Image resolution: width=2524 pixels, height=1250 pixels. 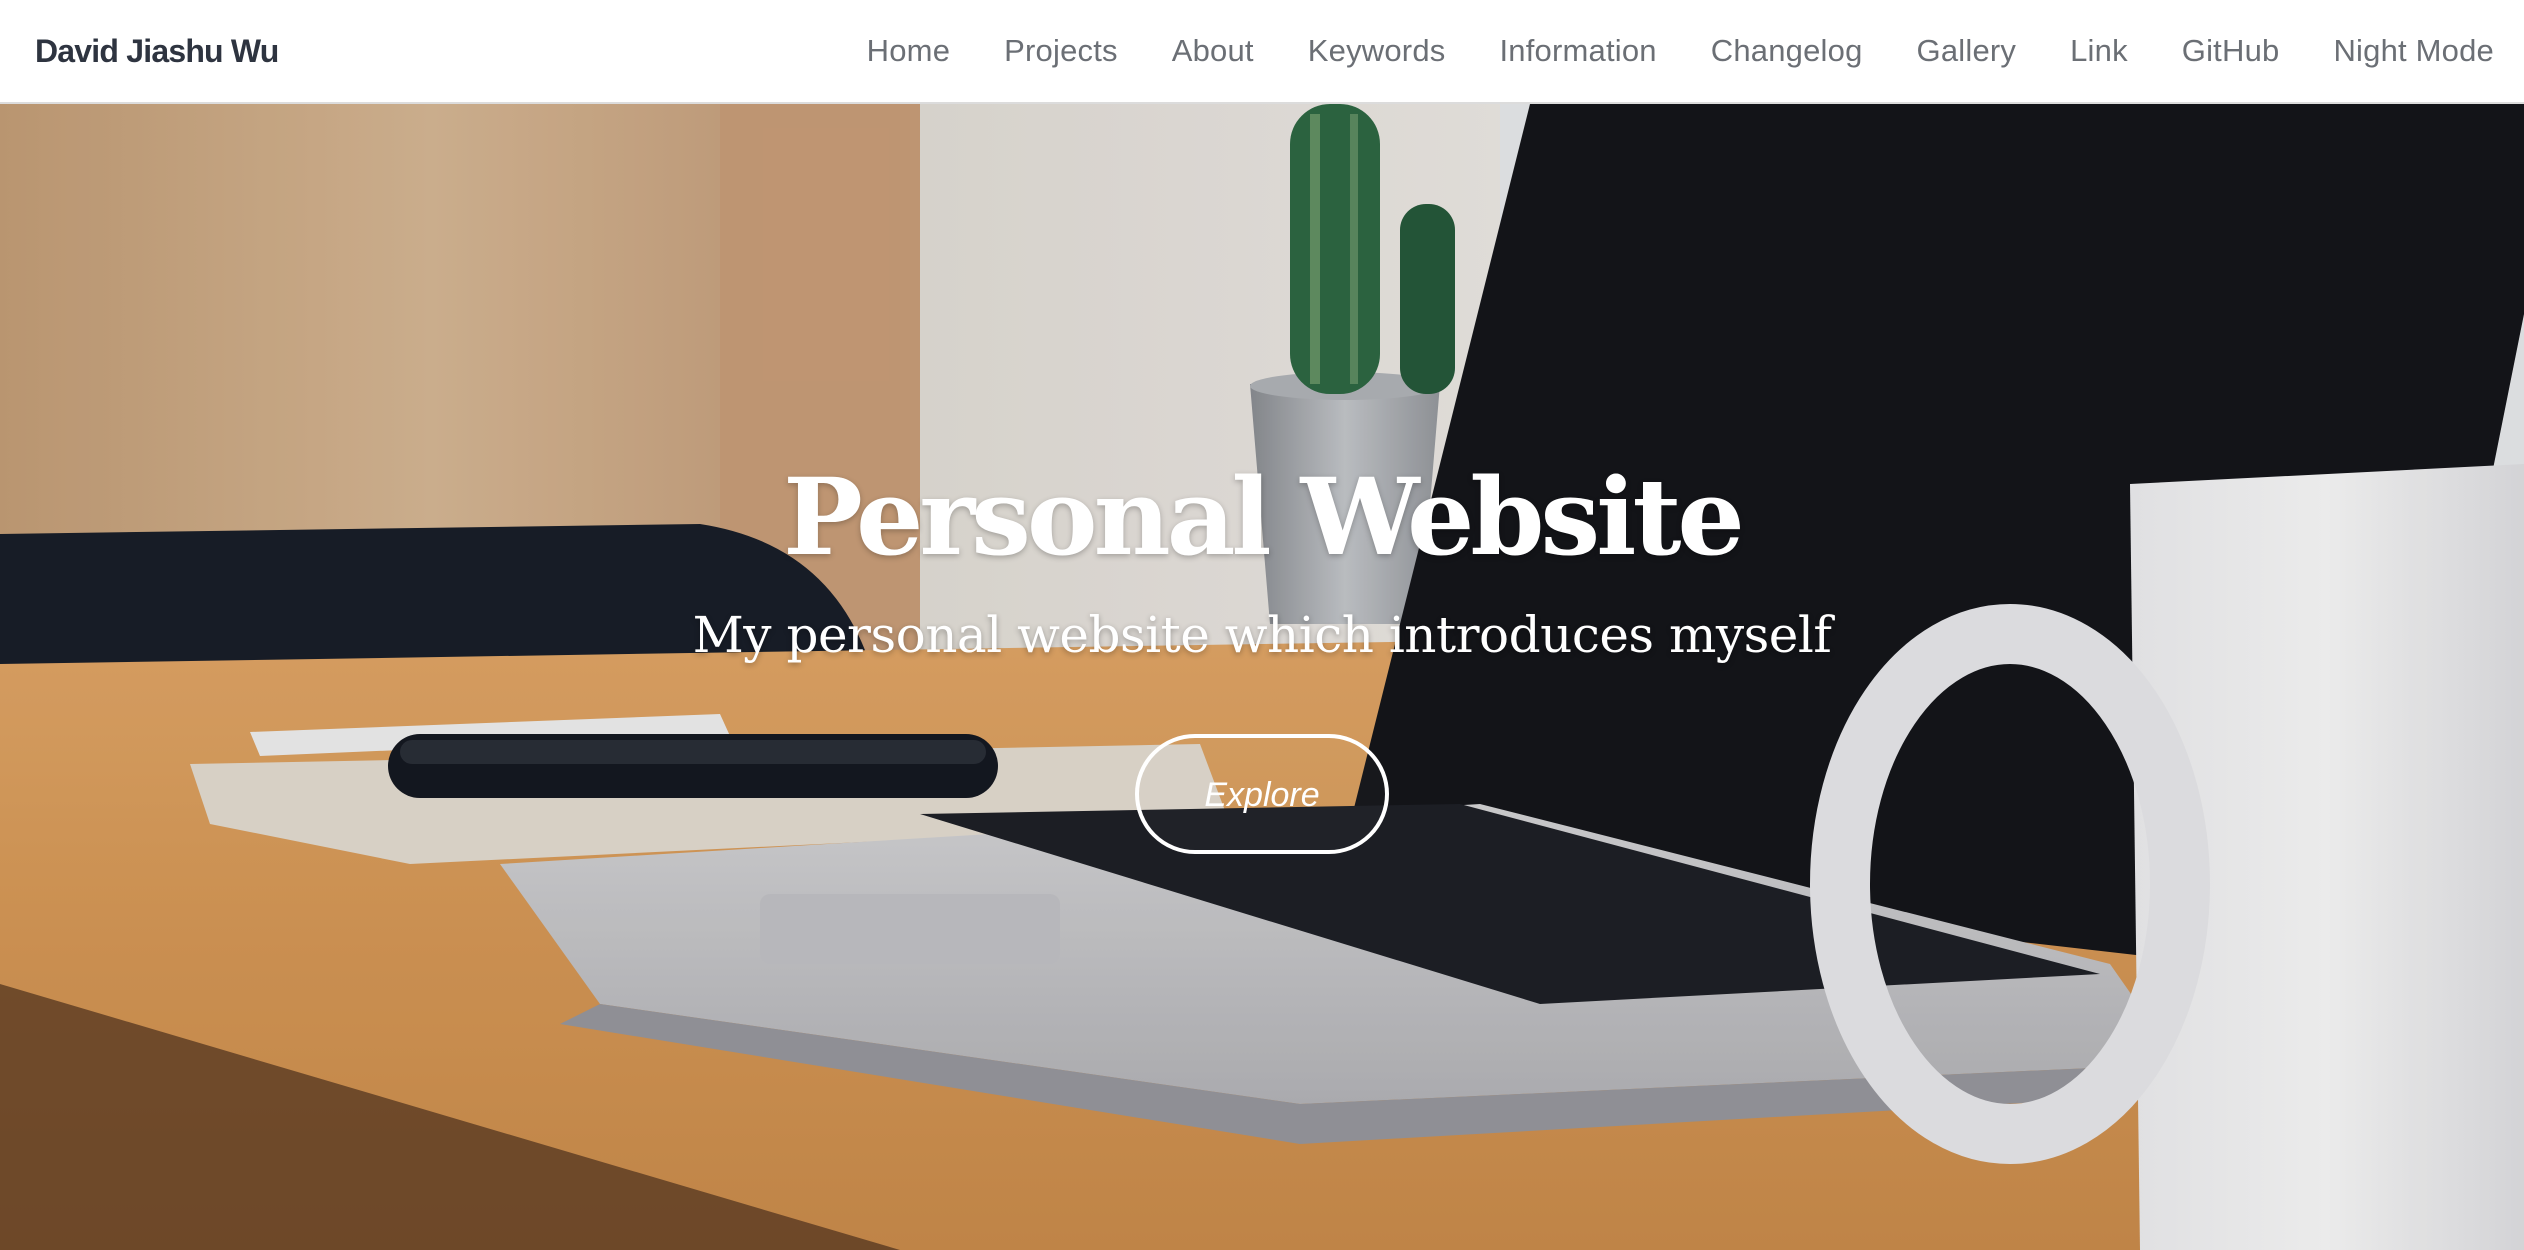 I want to click on nav-link-information: Information, so click(x=1577, y=51).